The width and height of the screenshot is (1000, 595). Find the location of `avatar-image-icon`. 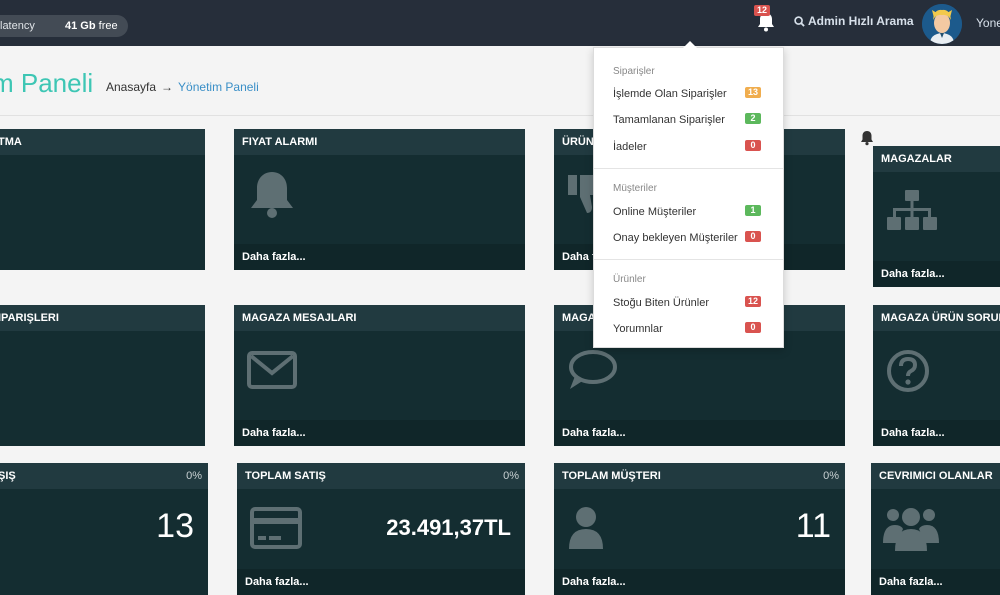

avatar-image-icon is located at coordinates (942, 24).